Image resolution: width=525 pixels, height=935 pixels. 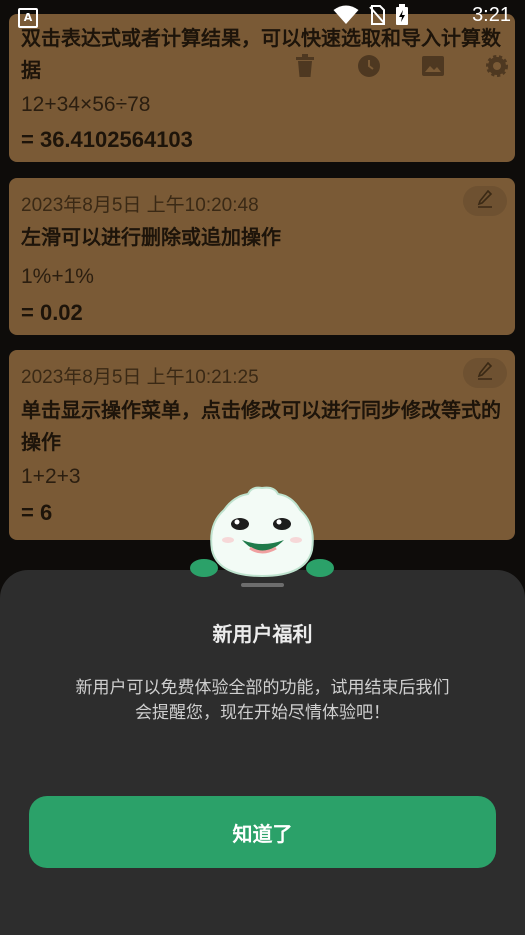 I want to click on dialog-title: 新用户福利, so click(x=262, y=634).